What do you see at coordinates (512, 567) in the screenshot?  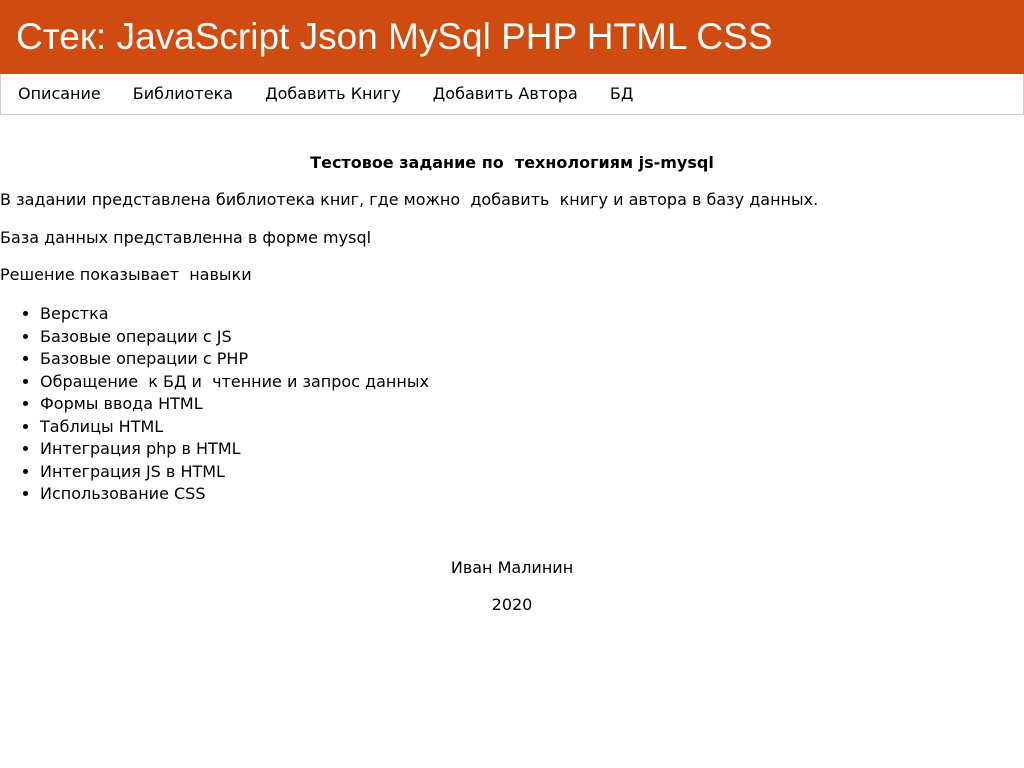 I see `author-name: Иван Малинин` at bounding box center [512, 567].